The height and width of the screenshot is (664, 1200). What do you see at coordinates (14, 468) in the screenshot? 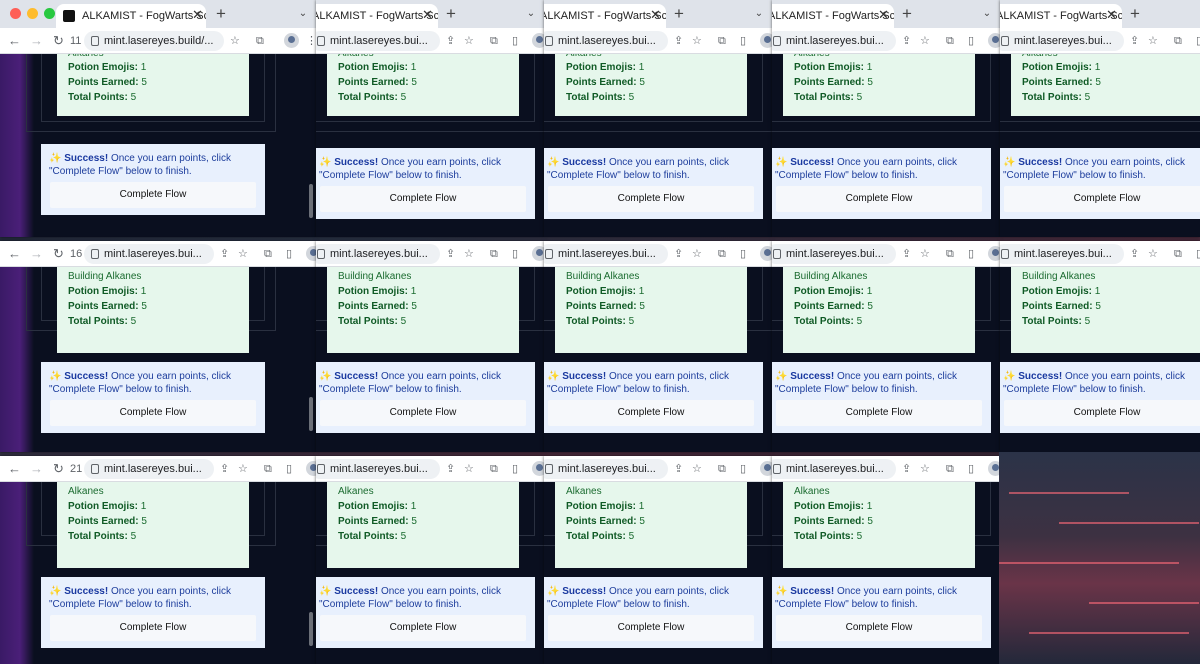
I see `back-arrow-icon: ←` at bounding box center [14, 468].